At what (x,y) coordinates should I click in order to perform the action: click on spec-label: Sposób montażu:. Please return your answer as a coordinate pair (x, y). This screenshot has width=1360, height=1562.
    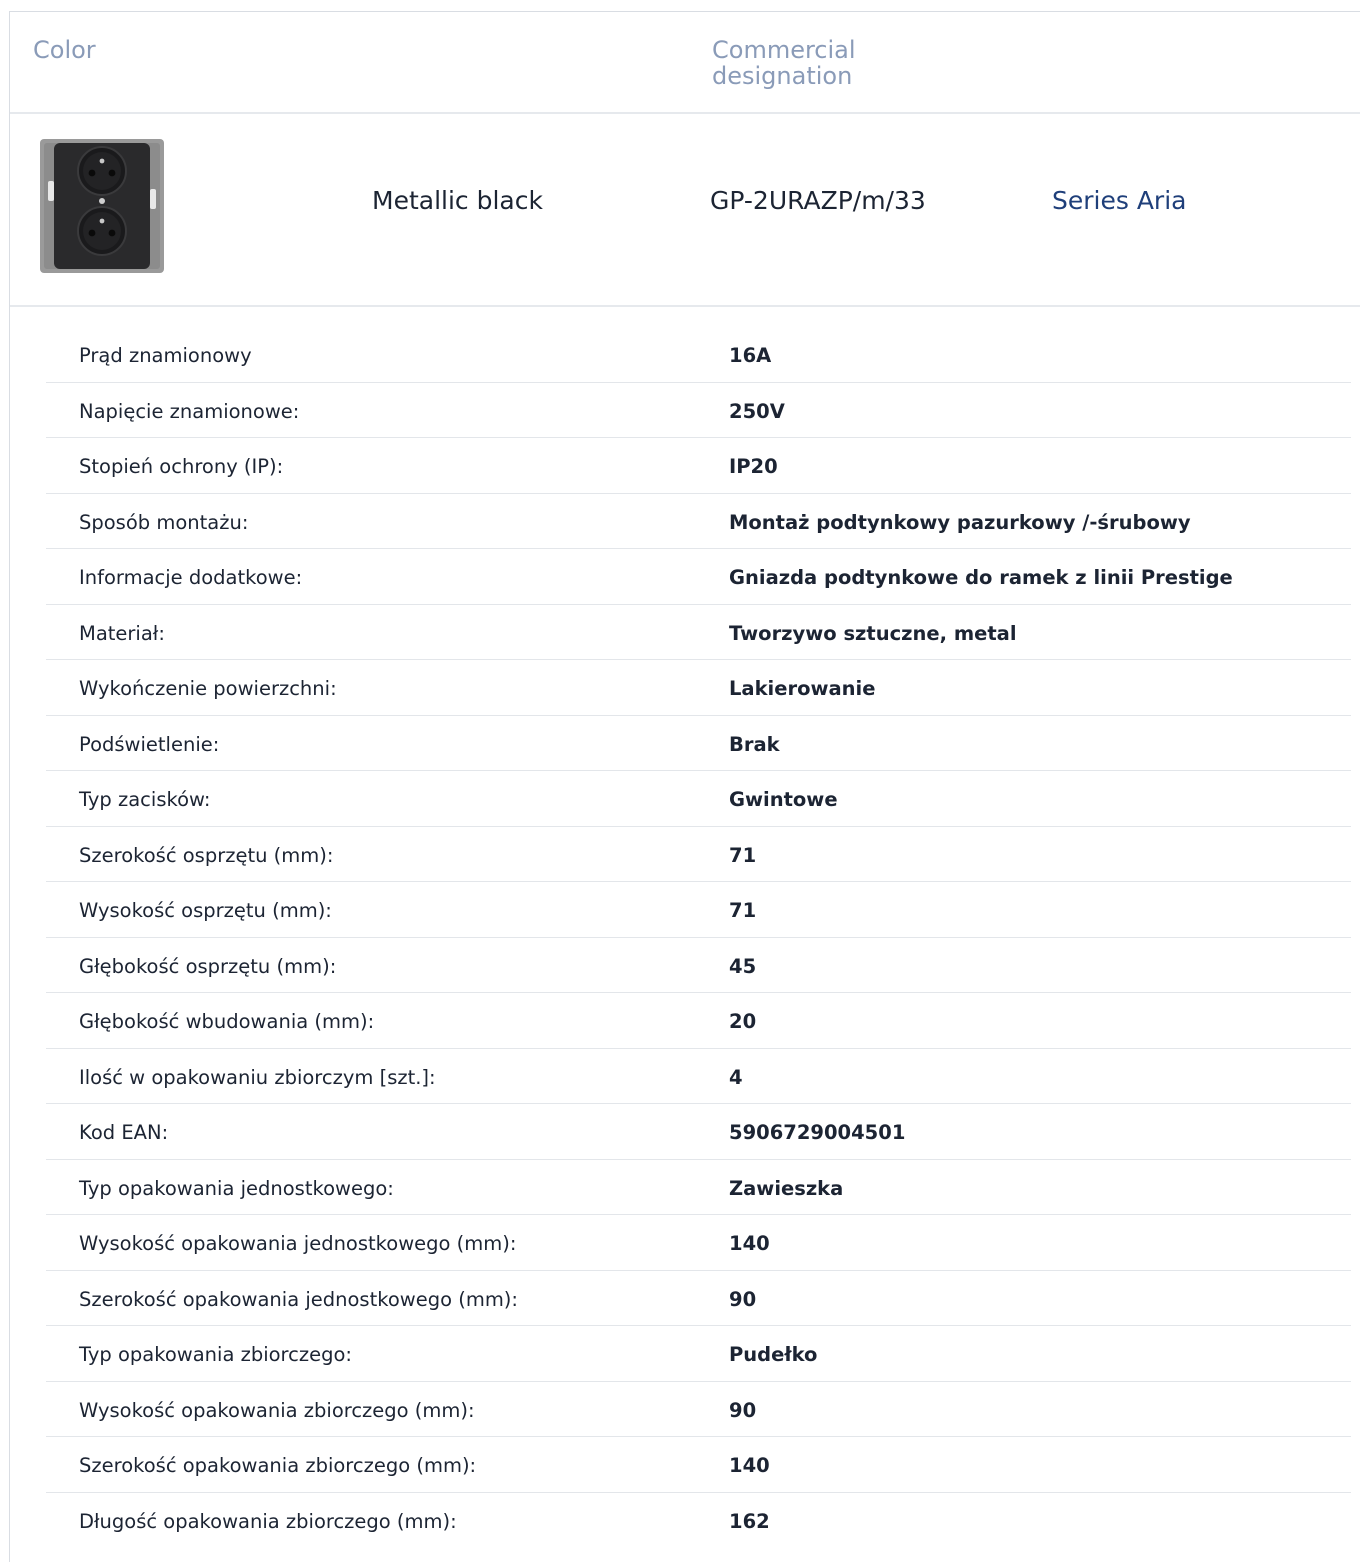
    Looking at the image, I should click on (164, 522).